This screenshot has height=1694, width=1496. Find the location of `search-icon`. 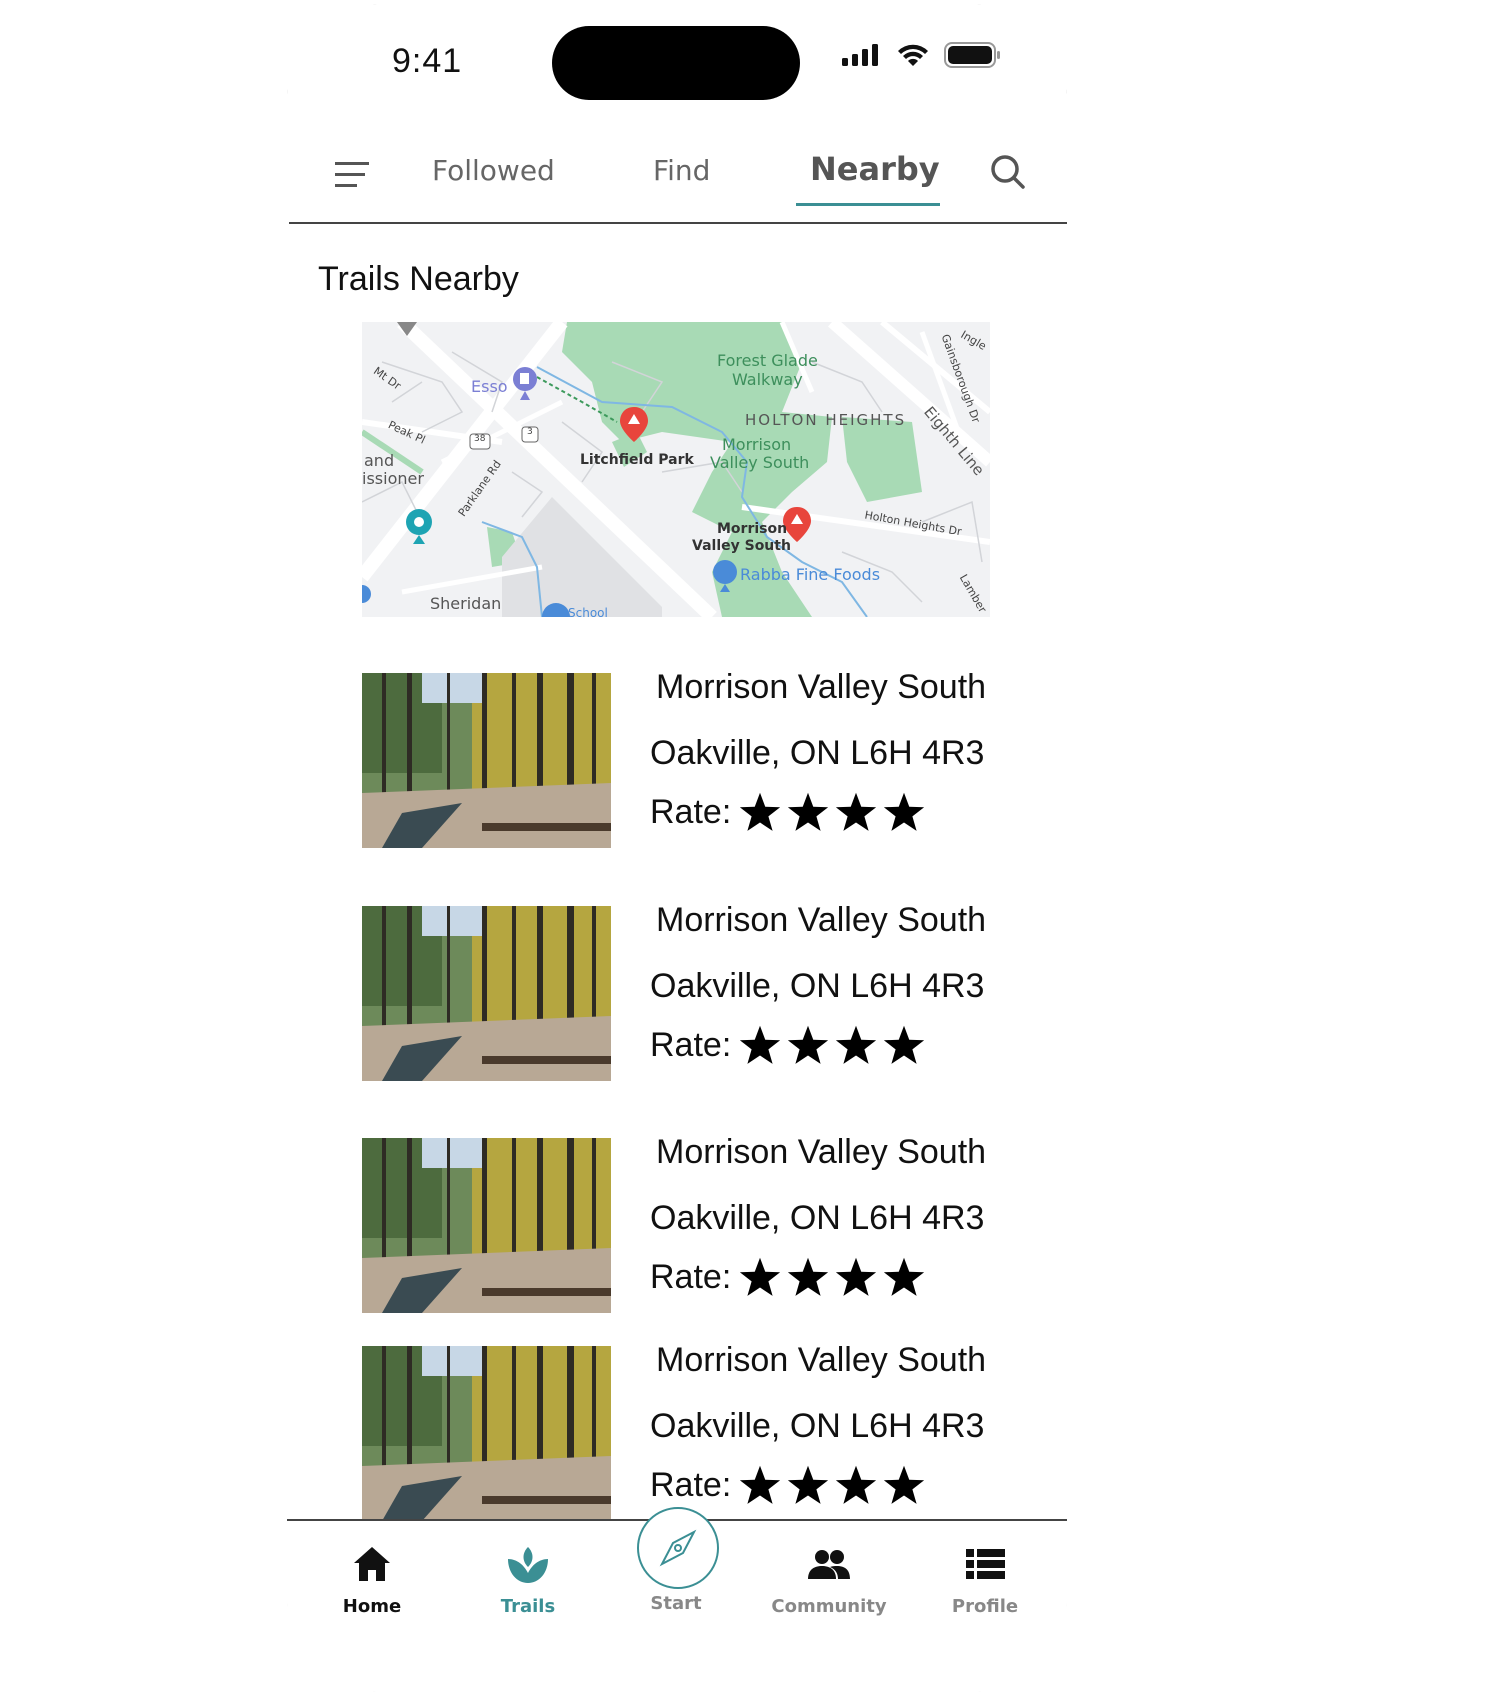

search-icon is located at coordinates (1008, 172).